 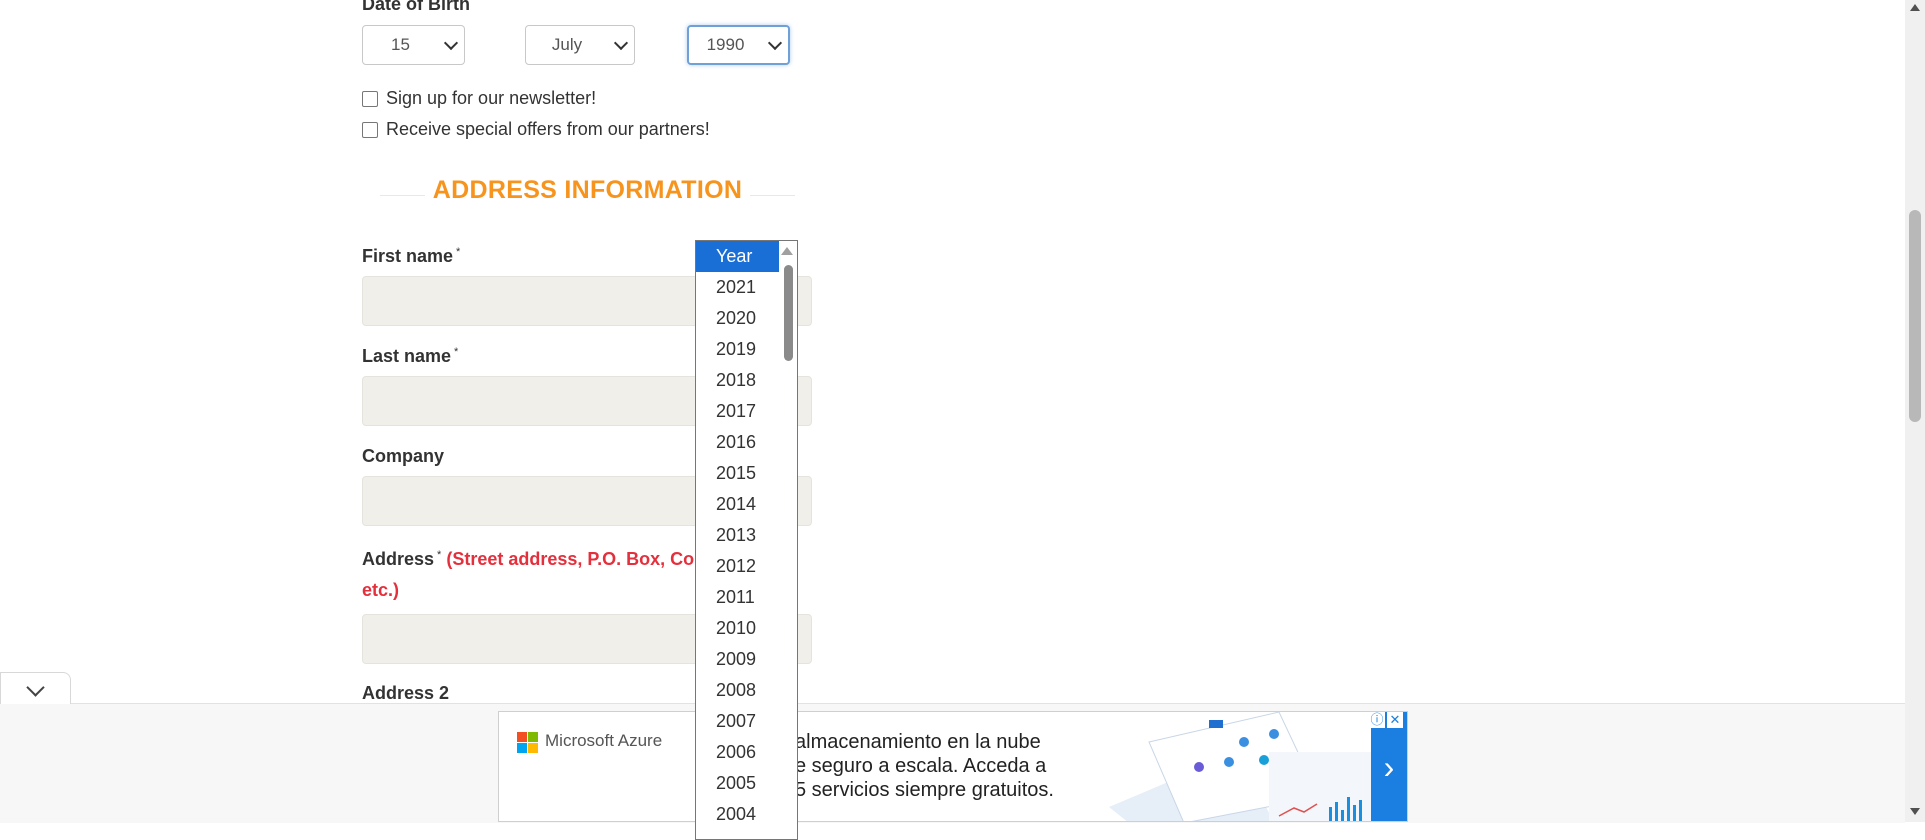 What do you see at coordinates (370, 129) in the screenshot?
I see `offers-checkbox` at bounding box center [370, 129].